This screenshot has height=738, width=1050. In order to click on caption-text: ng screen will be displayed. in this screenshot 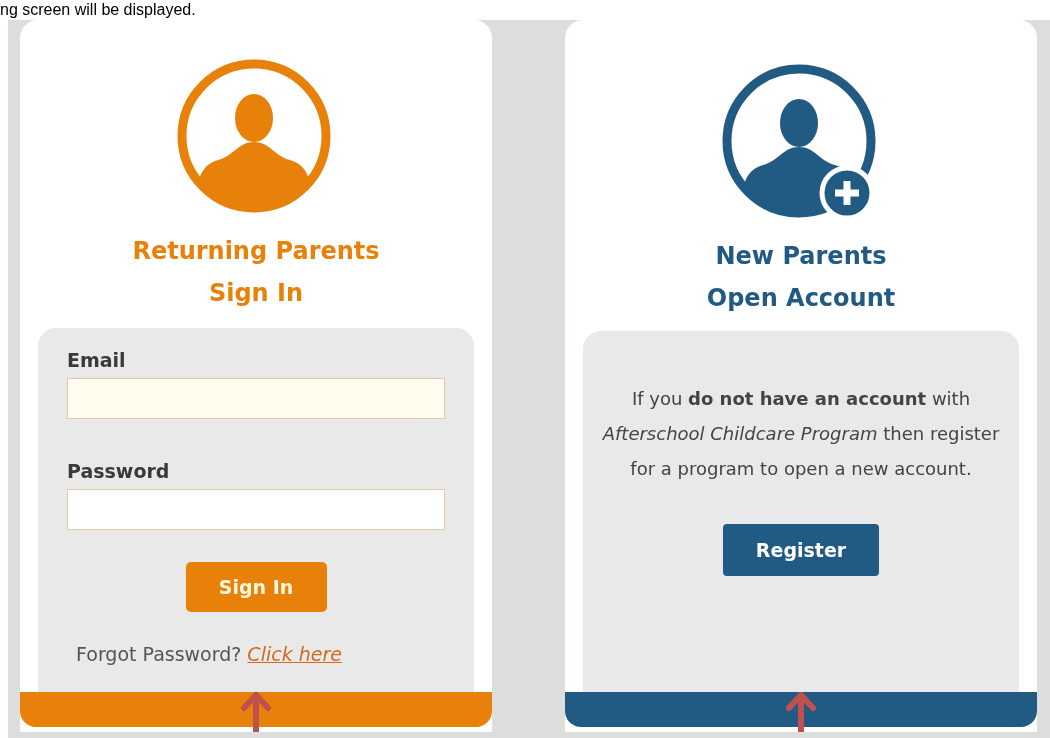, I will do `click(98, 10)`.